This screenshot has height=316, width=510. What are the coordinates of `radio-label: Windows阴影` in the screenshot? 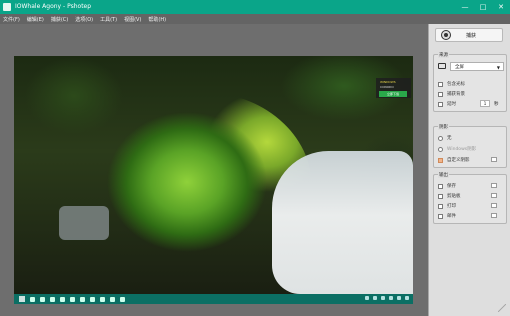 It's located at (462, 149).